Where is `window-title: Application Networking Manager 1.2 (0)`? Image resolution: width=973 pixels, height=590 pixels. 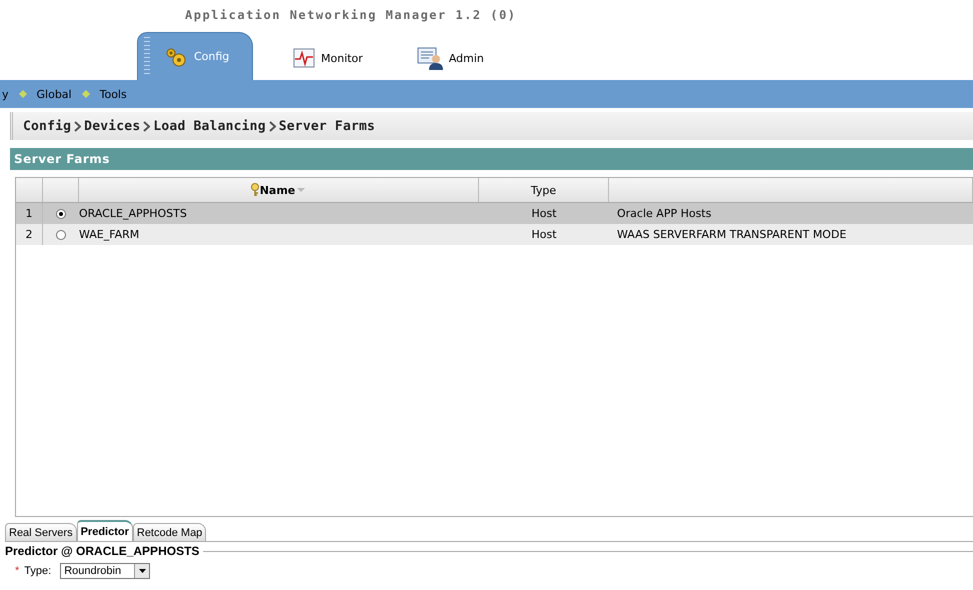 window-title: Application Networking Manager 1.2 (0) is located at coordinates (351, 15).